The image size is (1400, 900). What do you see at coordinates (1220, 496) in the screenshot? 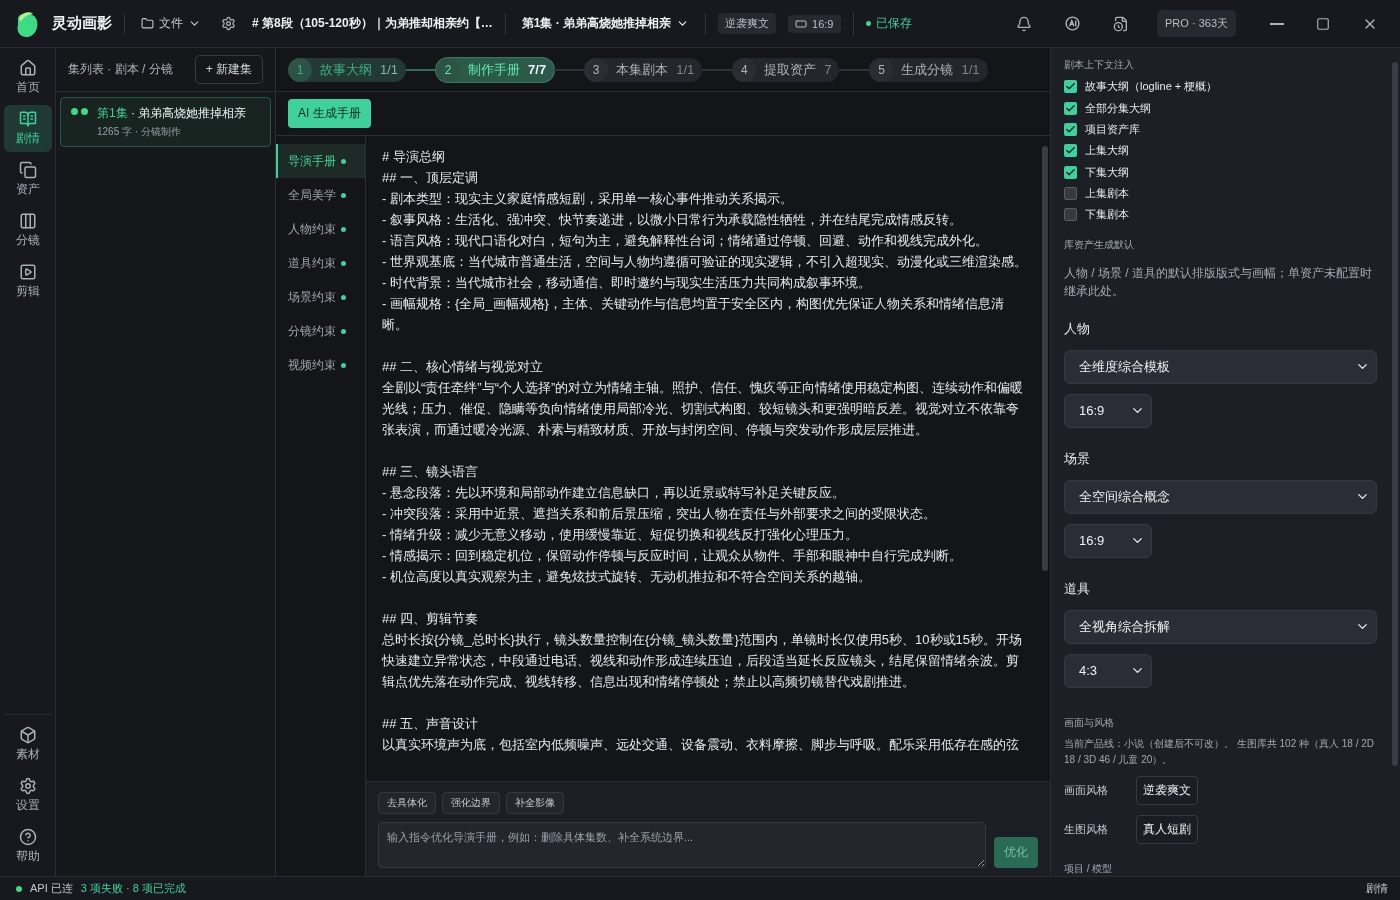
I see `template-select: 全空间综合概念` at bounding box center [1220, 496].